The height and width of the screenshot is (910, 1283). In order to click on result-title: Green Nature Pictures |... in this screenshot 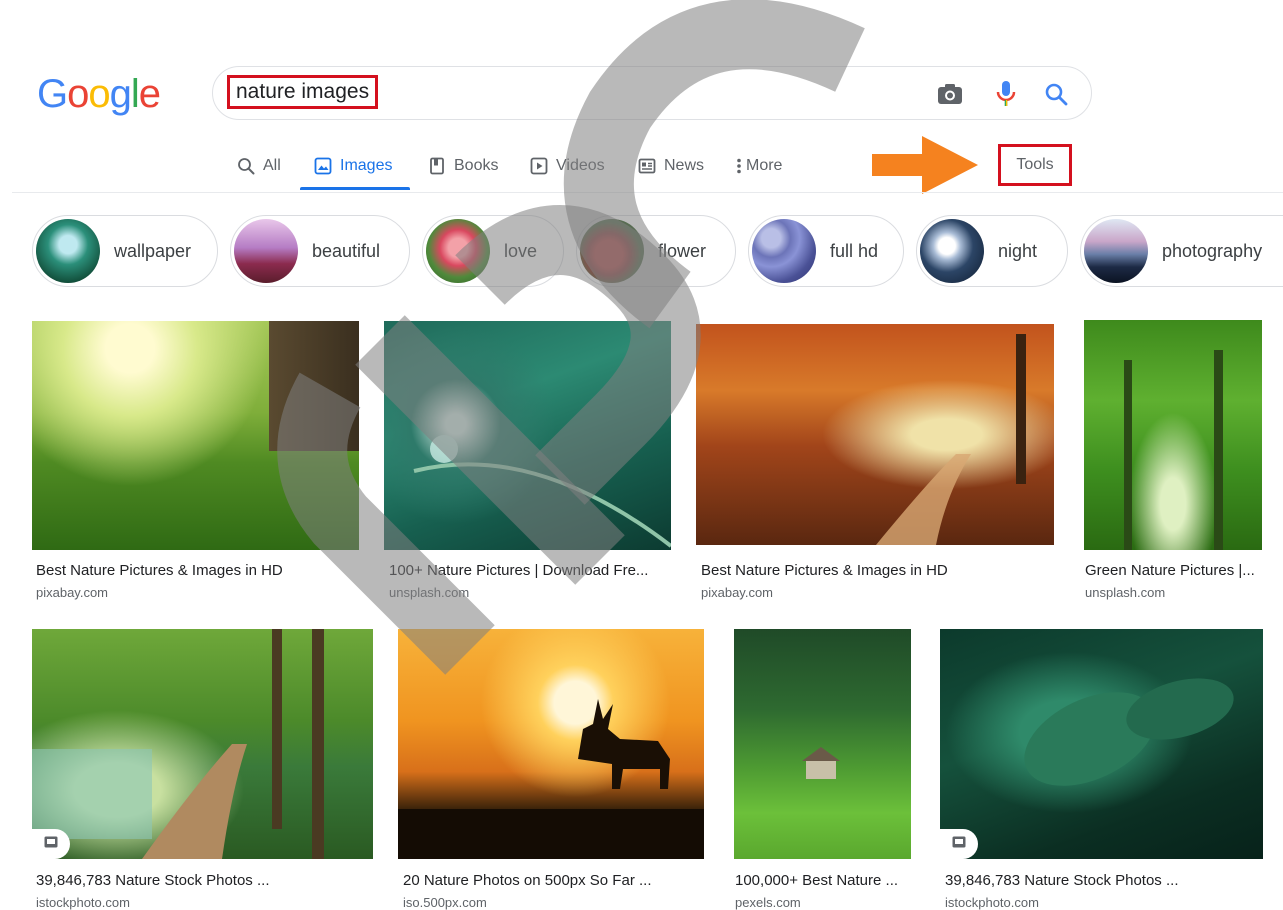, I will do `click(1173, 570)`.